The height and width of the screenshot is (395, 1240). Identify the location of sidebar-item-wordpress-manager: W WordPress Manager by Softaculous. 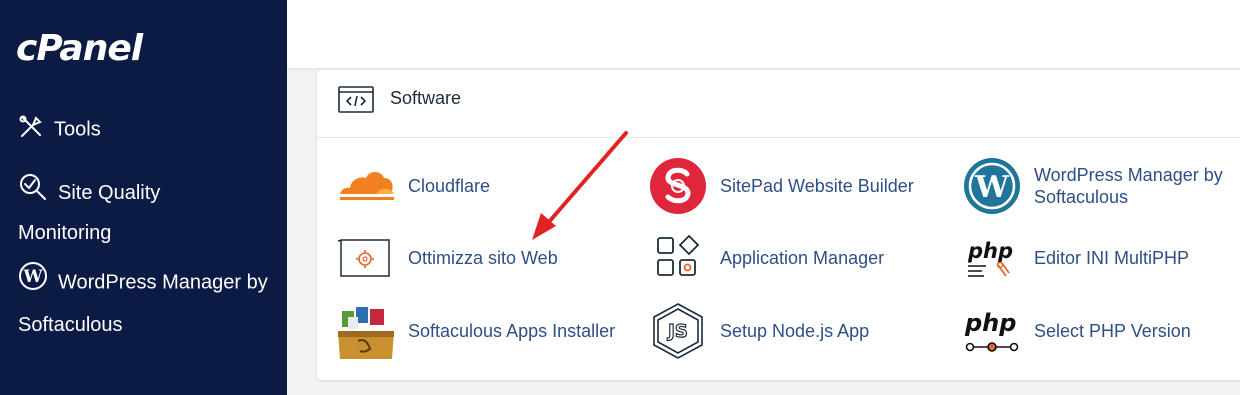
(143, 303).